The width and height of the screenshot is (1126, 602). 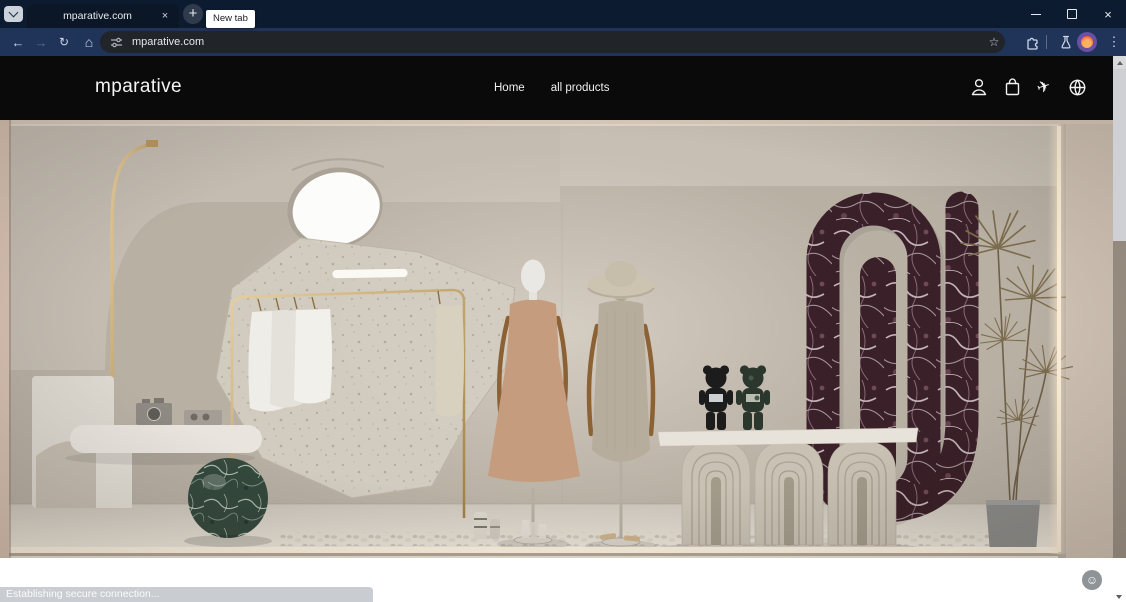 I want to click on home-button: ⌂, so click(x=89, y=42).